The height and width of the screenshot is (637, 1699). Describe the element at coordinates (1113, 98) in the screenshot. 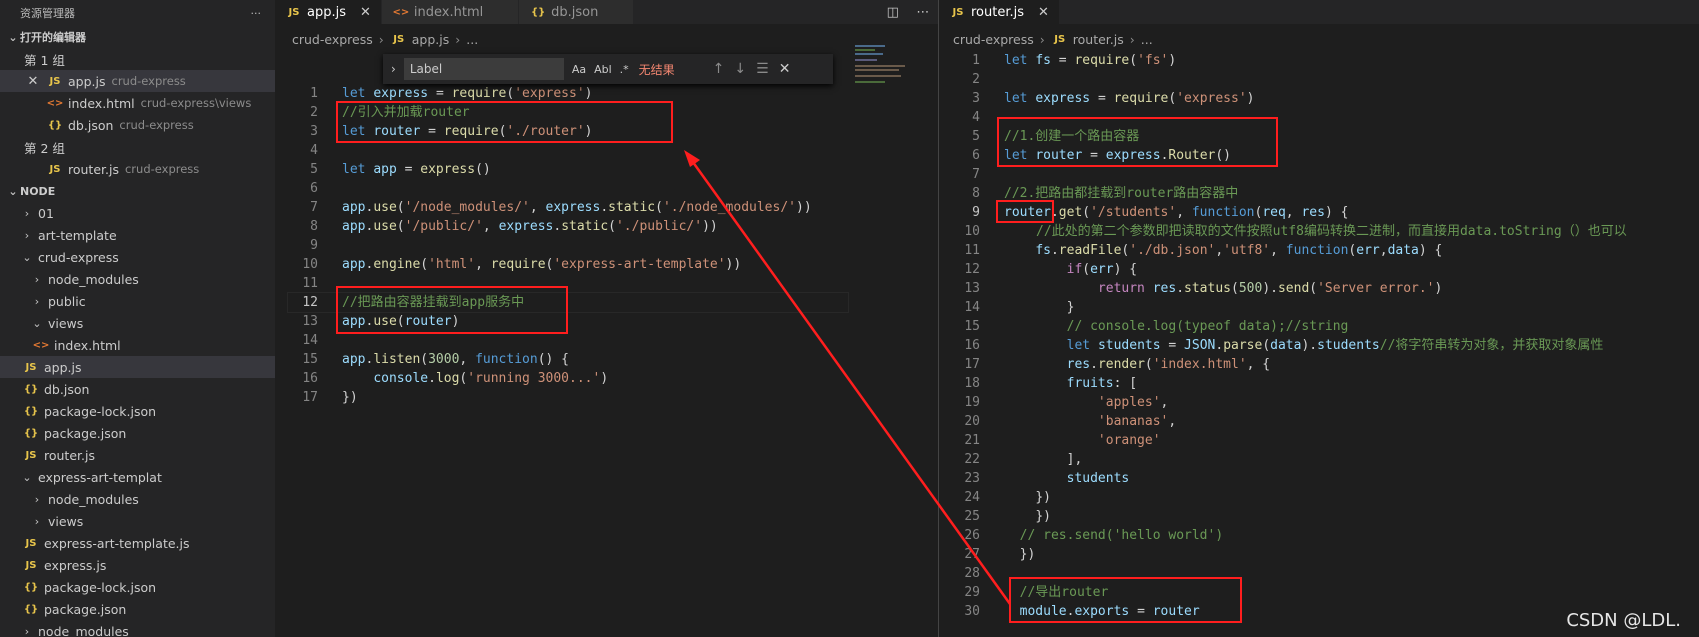

I see `code-line: 3 let express = require('express')` at that location.